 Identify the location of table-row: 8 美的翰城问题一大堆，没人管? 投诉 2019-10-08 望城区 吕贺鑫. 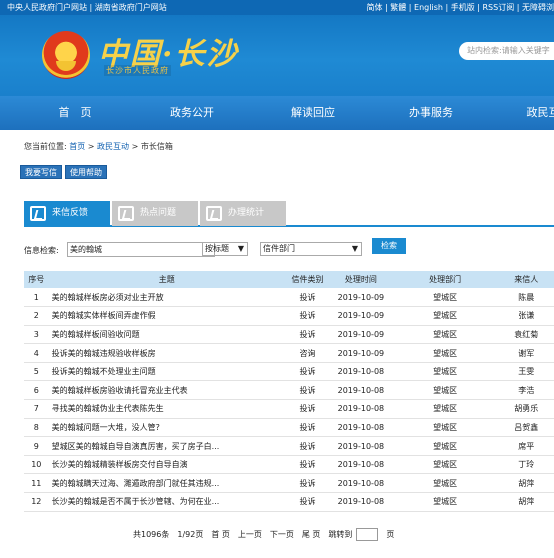
(289, 428).